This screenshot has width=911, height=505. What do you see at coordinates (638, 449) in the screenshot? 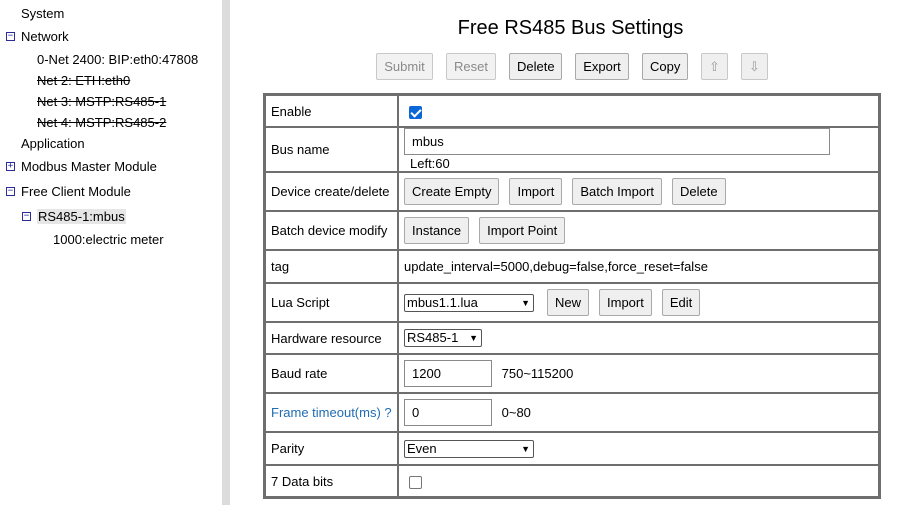
I see `parity-cell: Even ▼` at bounding box center [638, 449].